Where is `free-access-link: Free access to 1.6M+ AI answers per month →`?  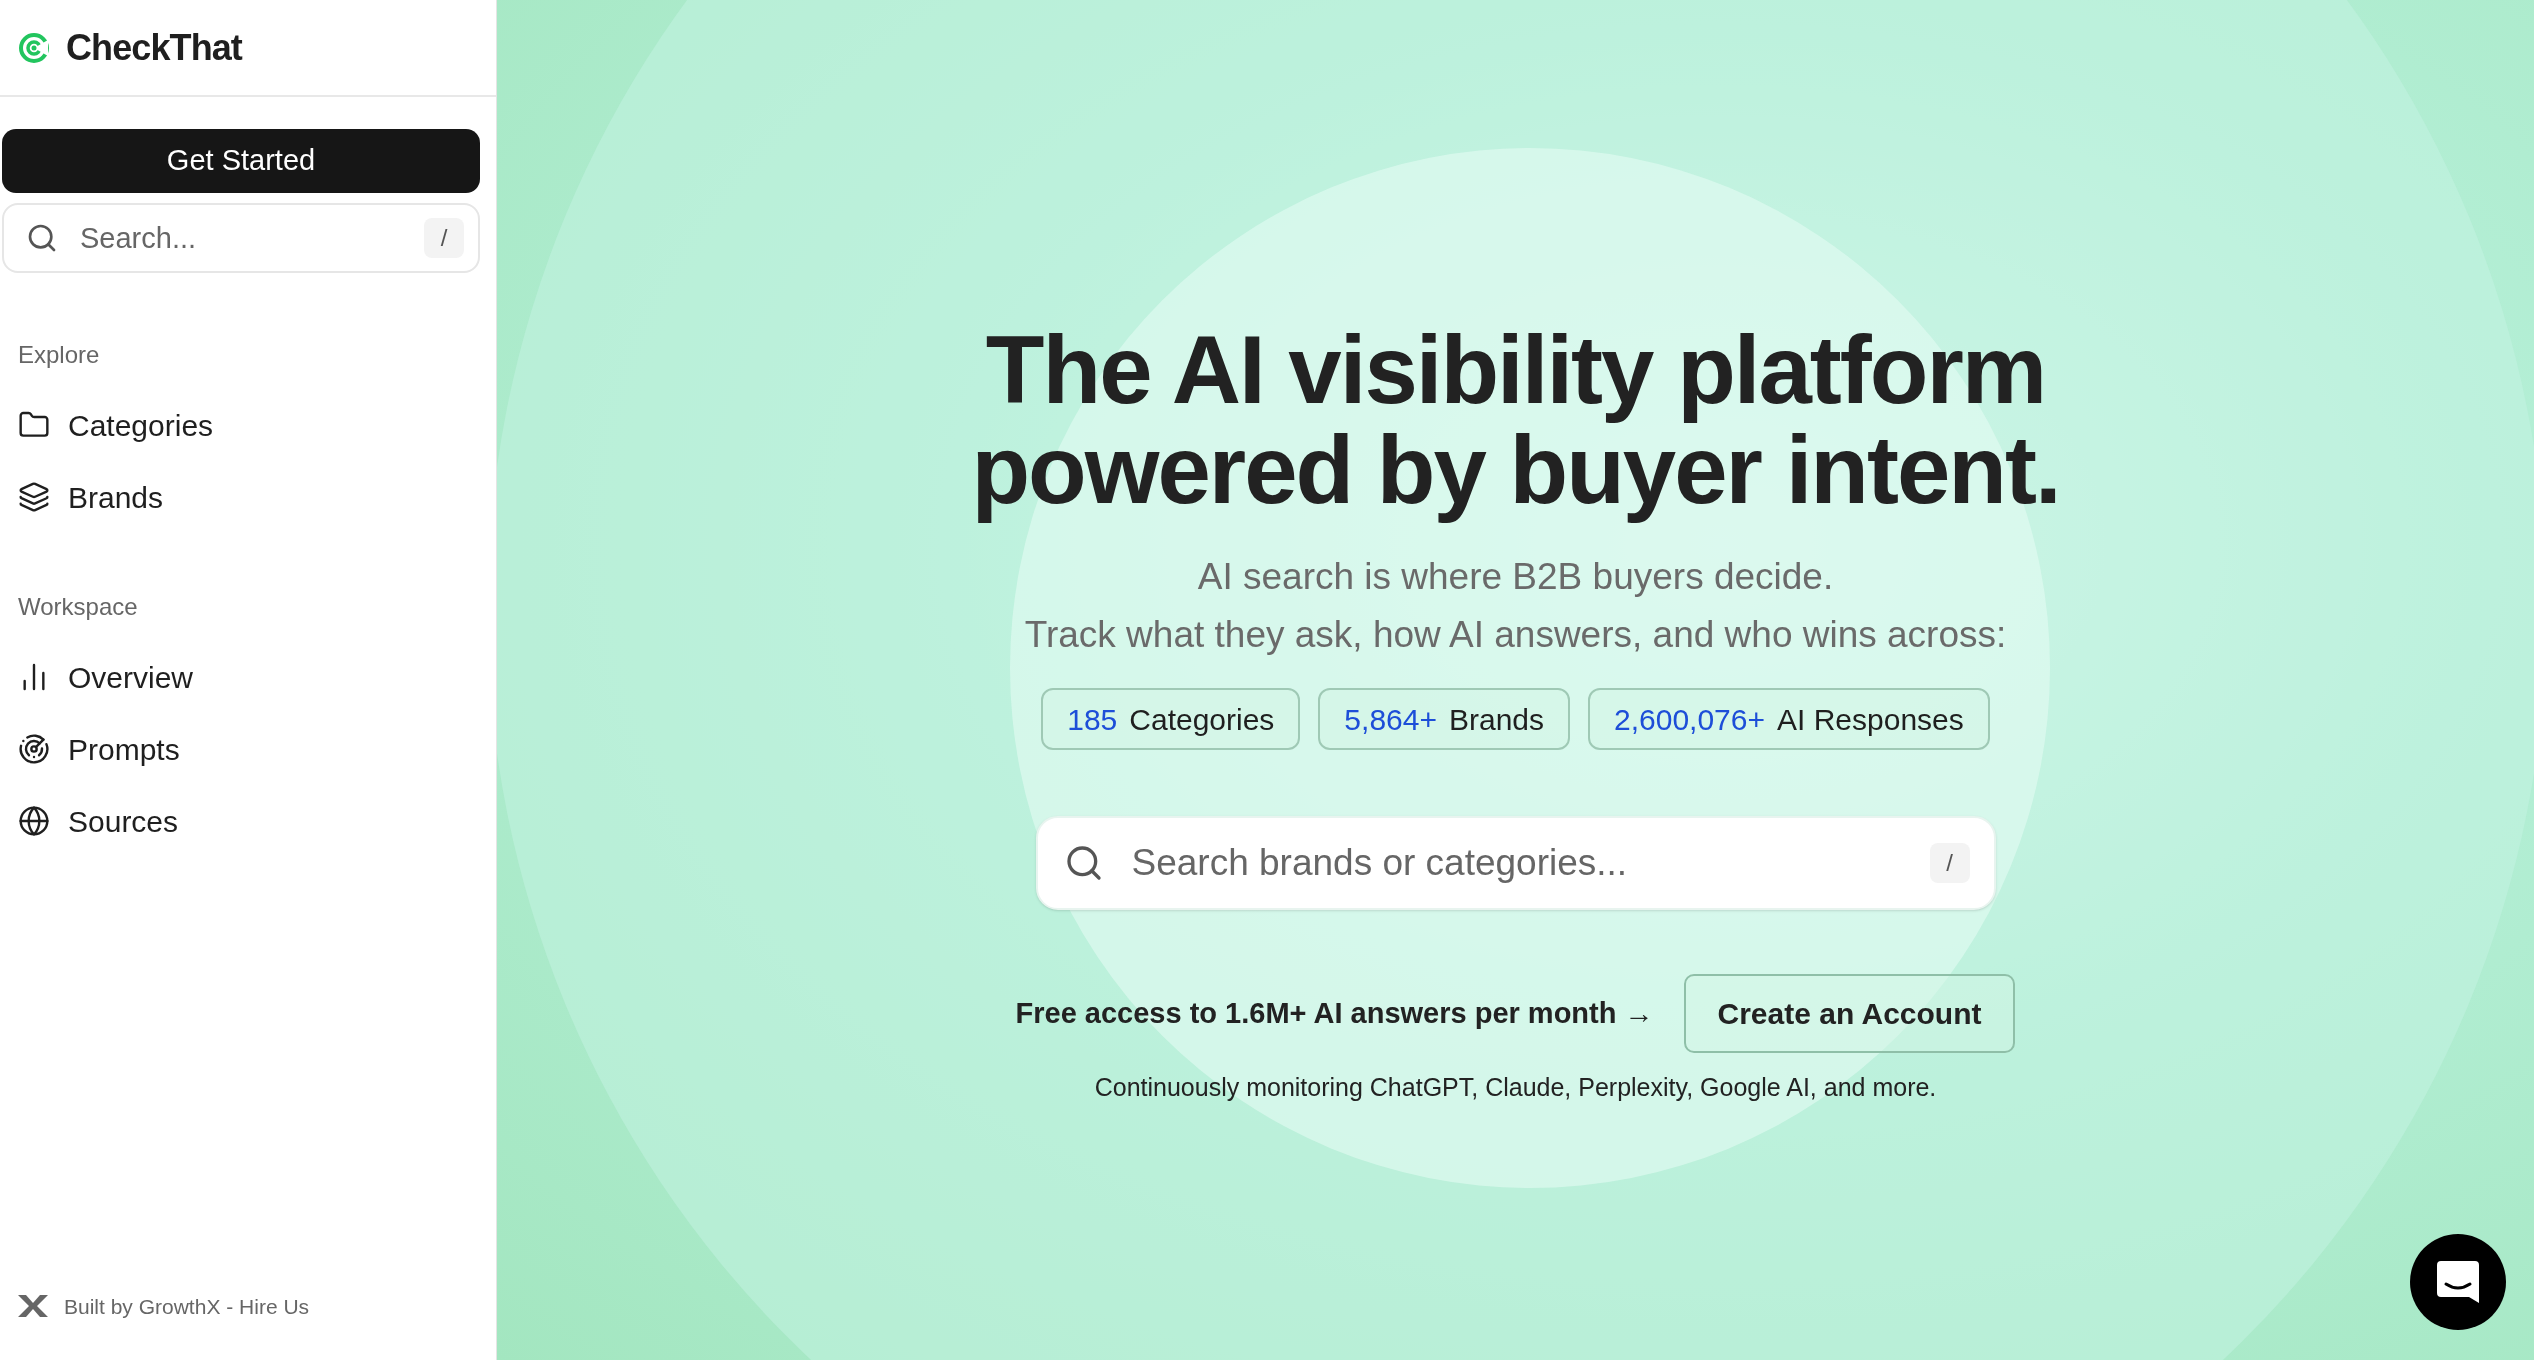 free-access-link: Free access to 1.6M+ AI answers per month → is located at coordinates (1334, 1013).